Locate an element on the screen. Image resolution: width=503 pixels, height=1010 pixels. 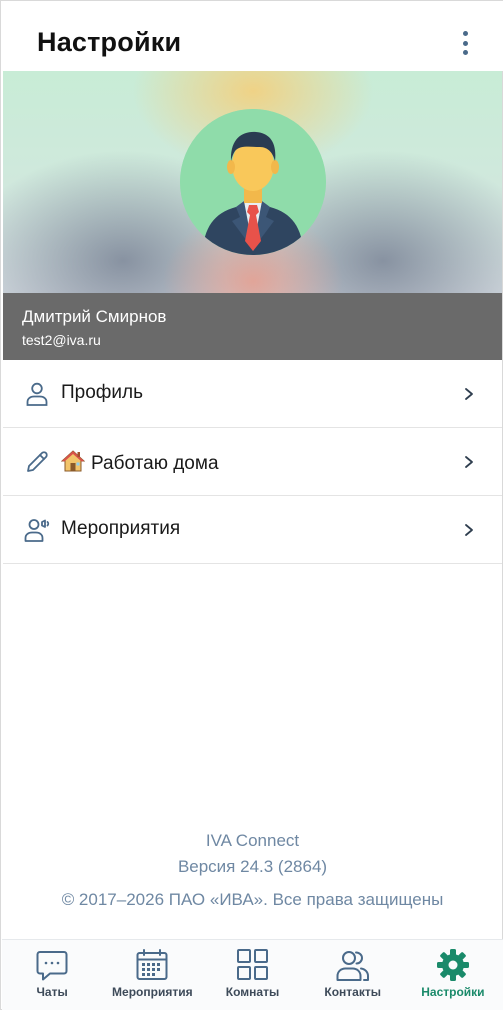
calendar-icon is located at coordinates (152, 965).